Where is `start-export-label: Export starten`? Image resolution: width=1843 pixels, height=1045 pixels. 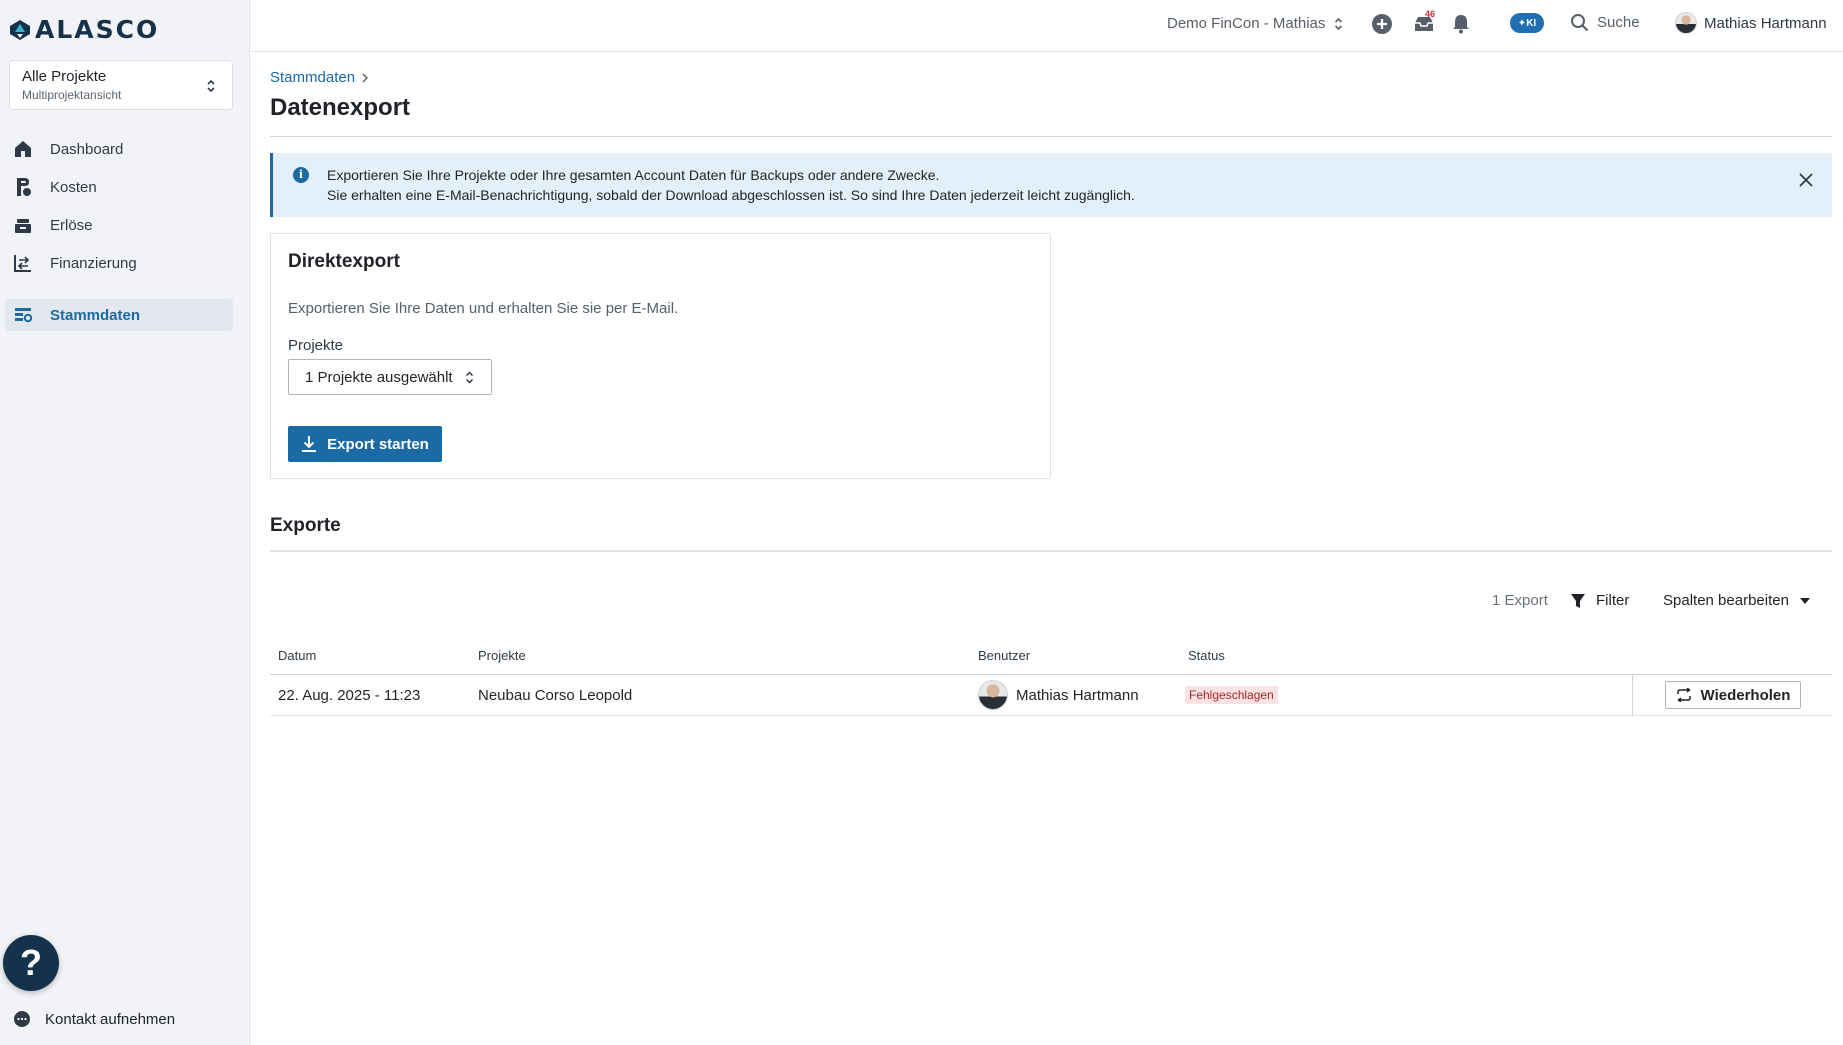
start-export-label: Export starten is located at coordinates (378, 444).